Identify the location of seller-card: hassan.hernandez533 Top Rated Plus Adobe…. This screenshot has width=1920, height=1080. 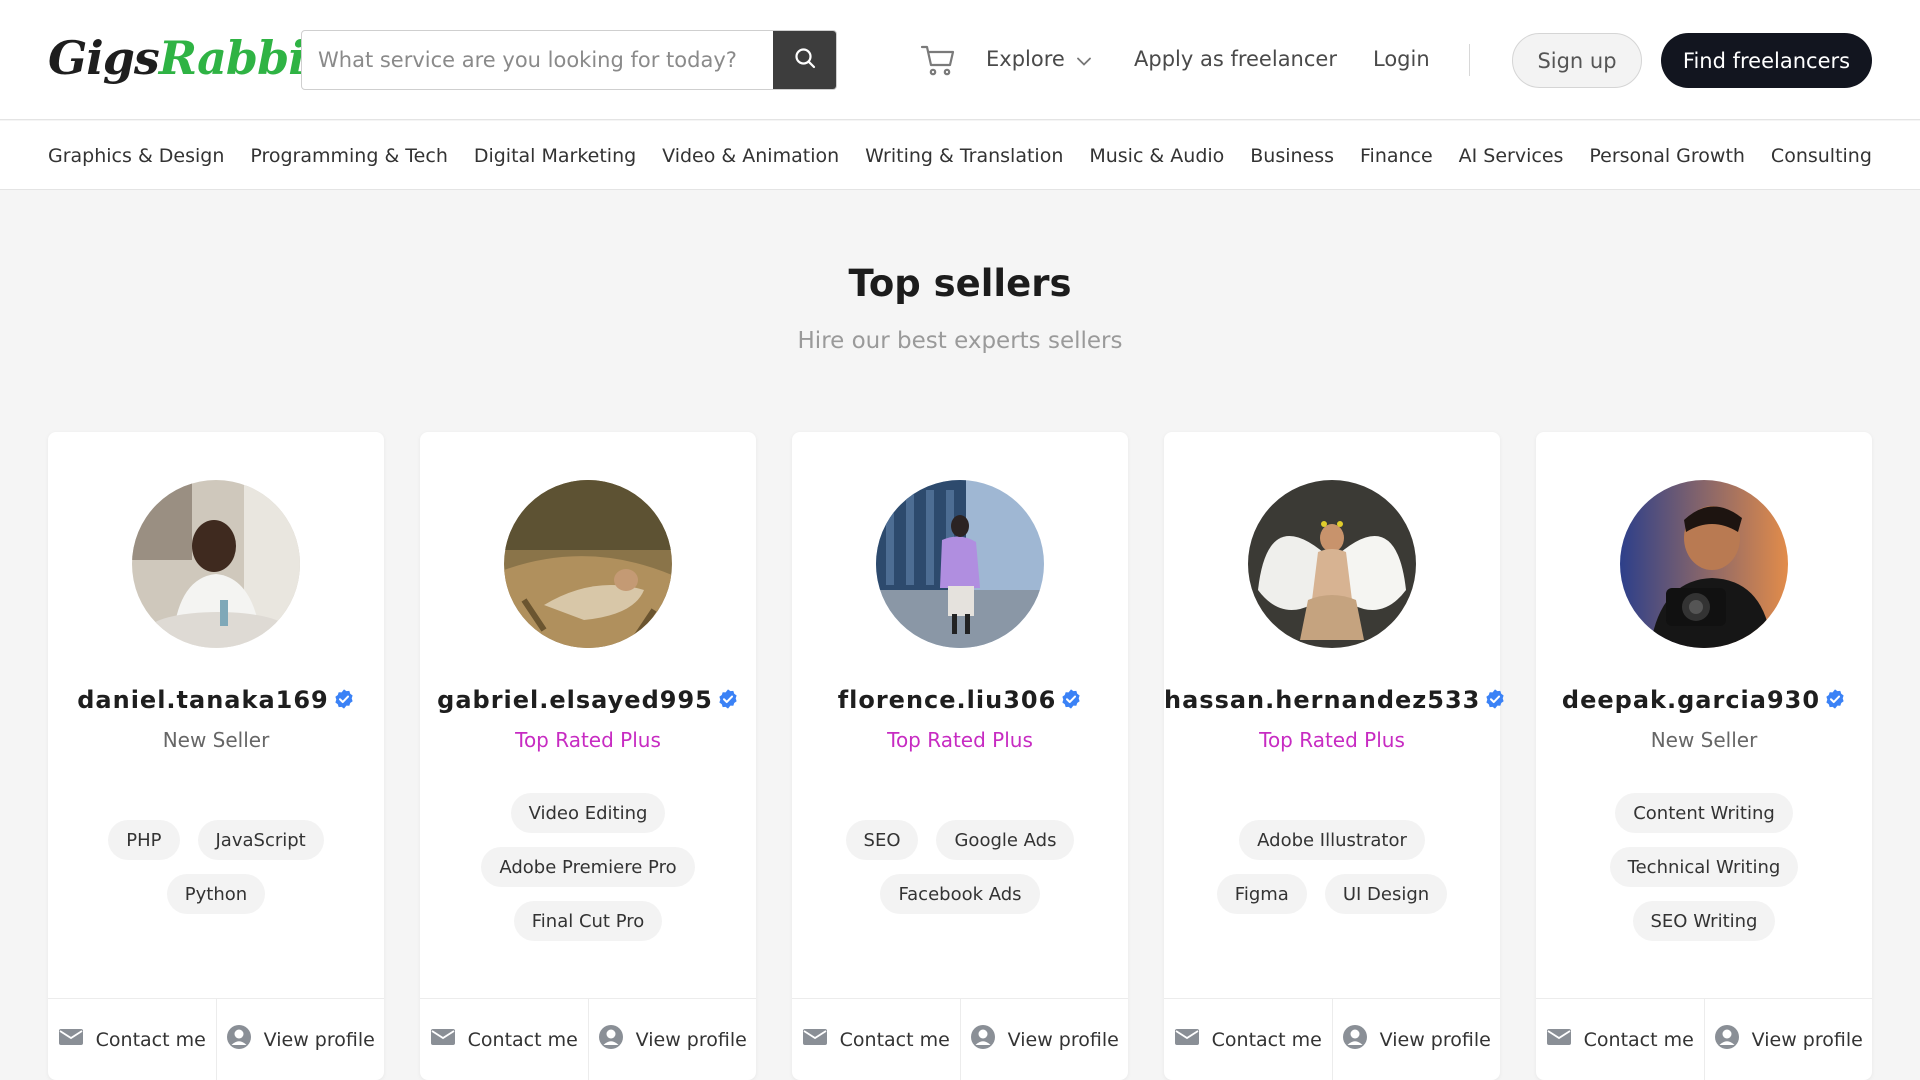
(1334, 756).